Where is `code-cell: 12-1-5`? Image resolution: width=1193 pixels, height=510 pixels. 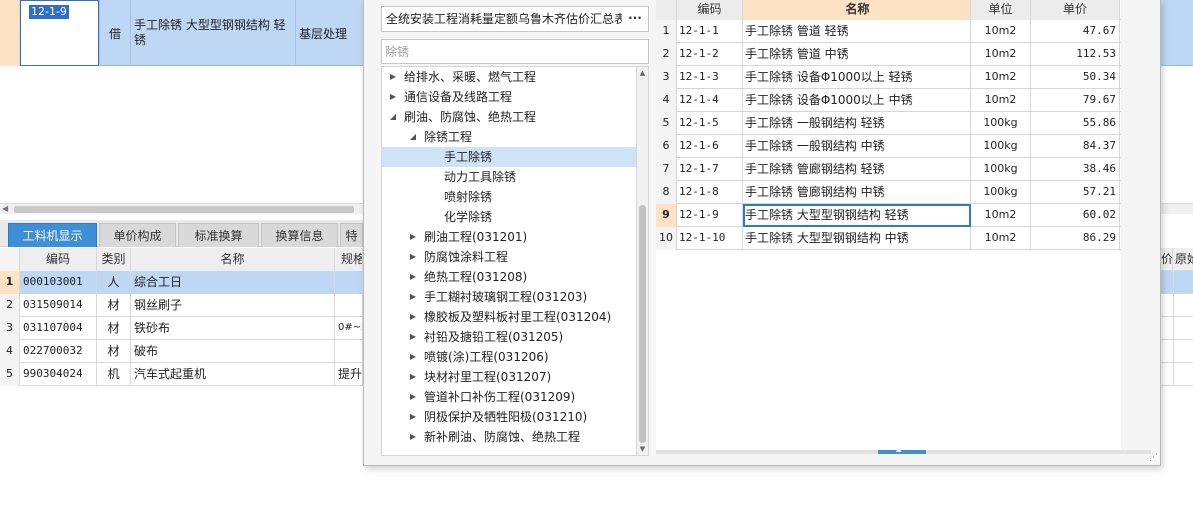 code-cell: 12-1-5 is located at coordinates (710, 123).